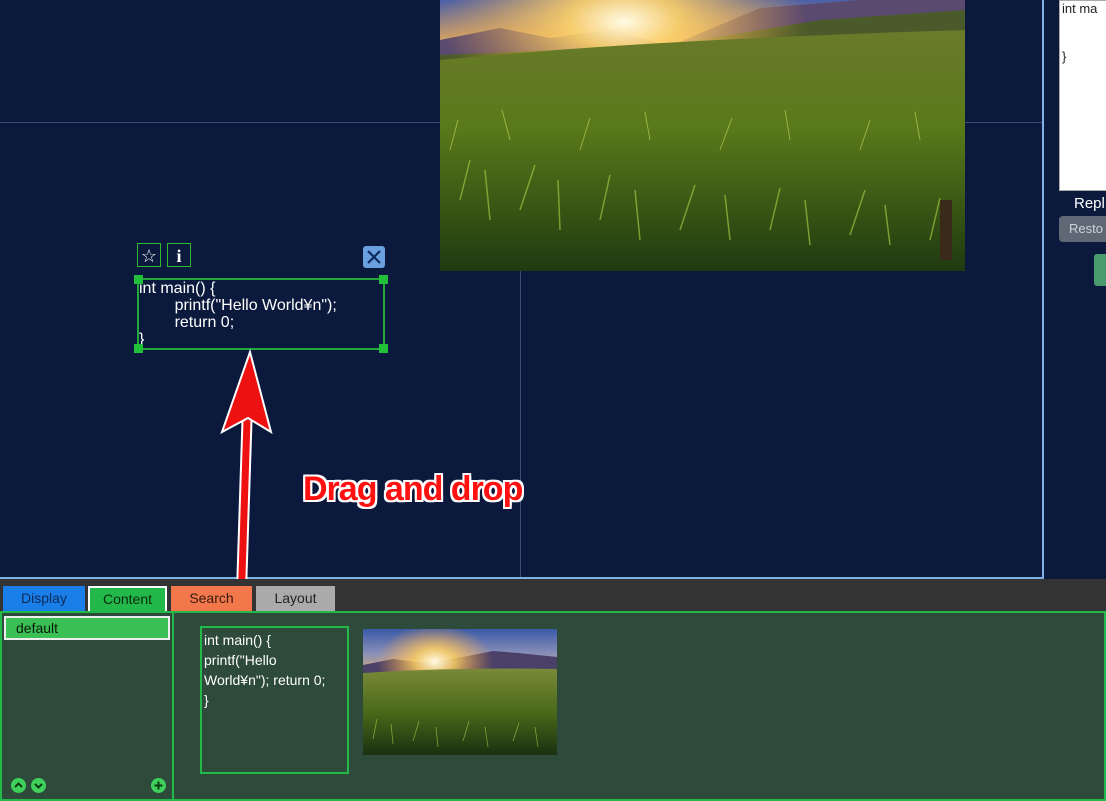  I want to click on restore-button: Resto, so click(1082, 229).